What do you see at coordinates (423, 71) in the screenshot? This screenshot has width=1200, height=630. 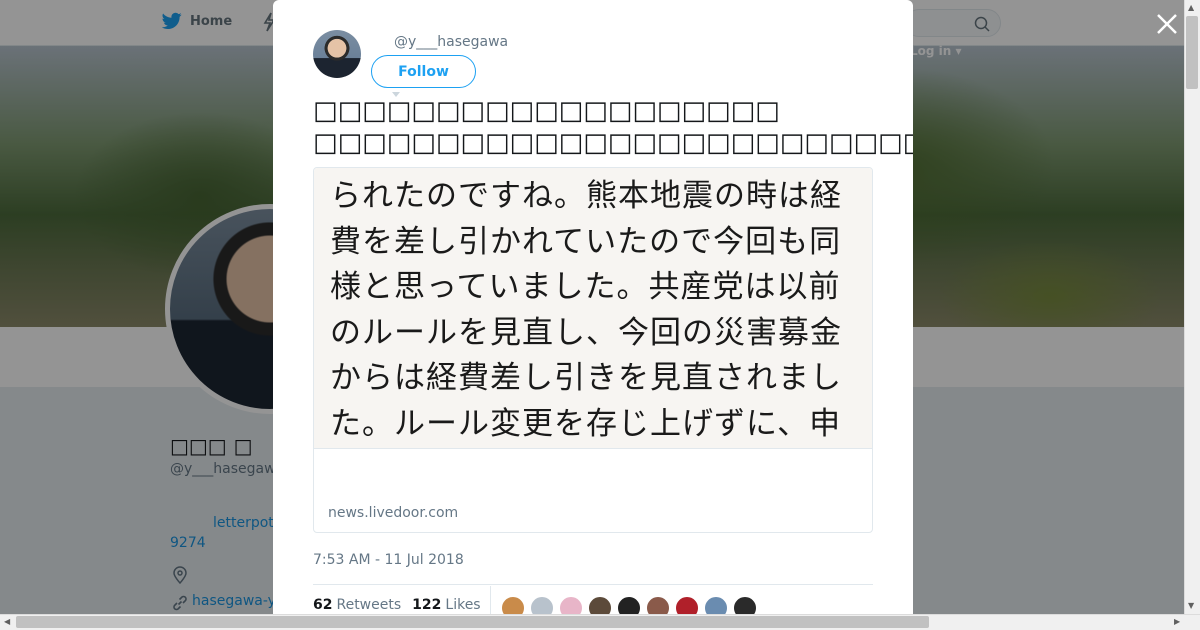 I see `follow-button: Follow` at bounding box center [423, 71].